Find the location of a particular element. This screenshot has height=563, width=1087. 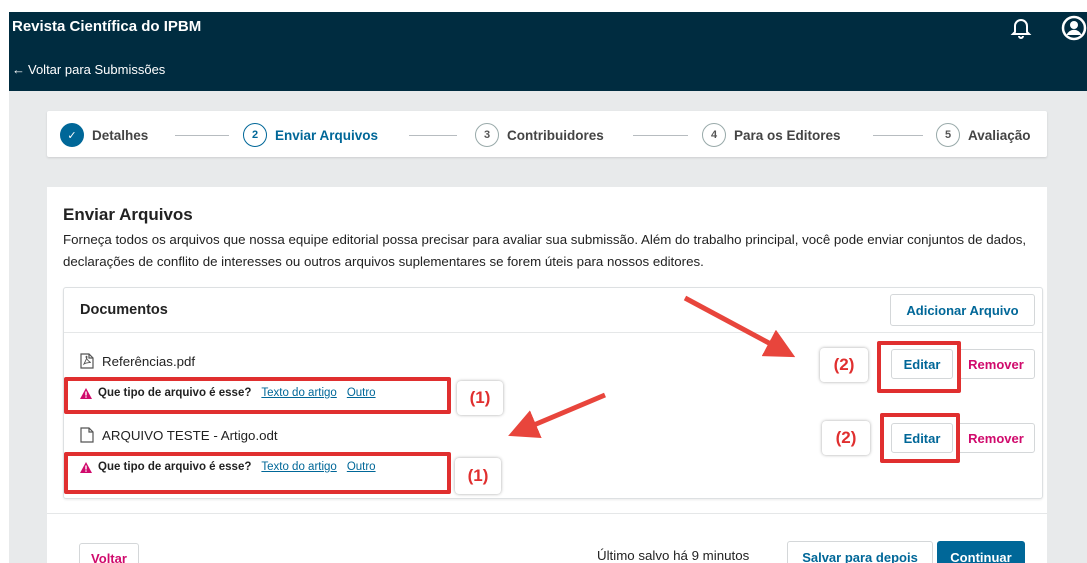

step-number: 2 is located at coordinates (255, 135).